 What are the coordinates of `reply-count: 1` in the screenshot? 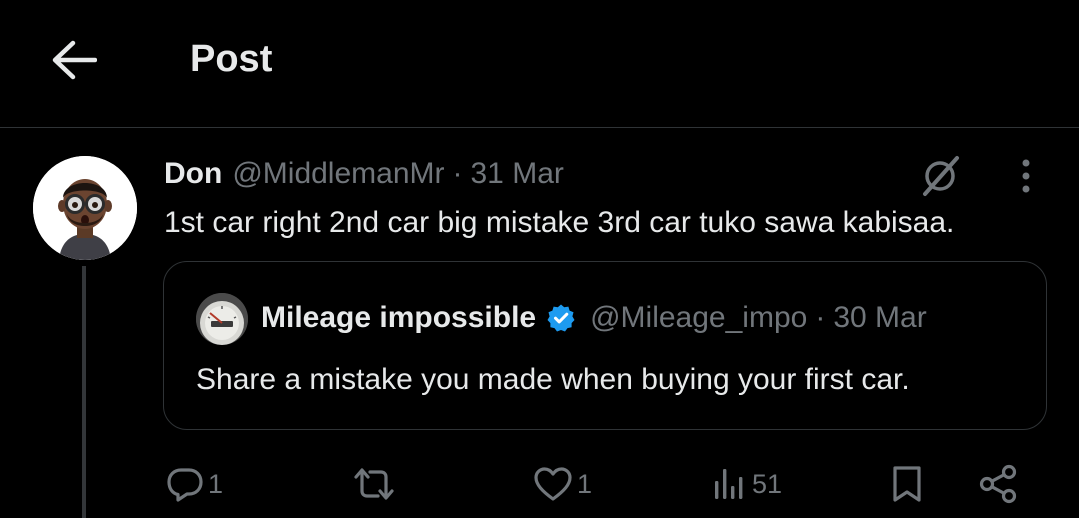 It's located at (216, 483).